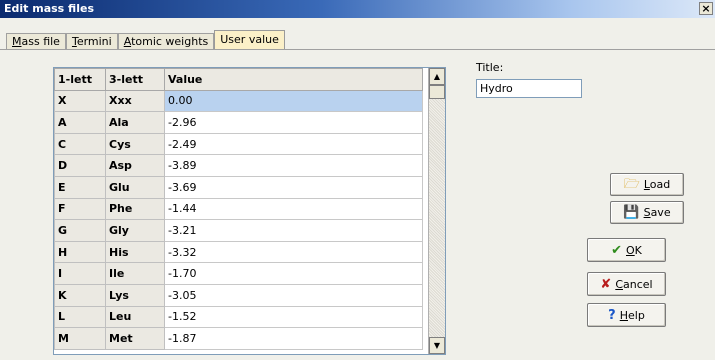 Image resolution: width=715 pixels, height=360 pixels. Describe the element at coordinates (293, 252) in the screenshot. I see `cell-value: -3.32` at that location.